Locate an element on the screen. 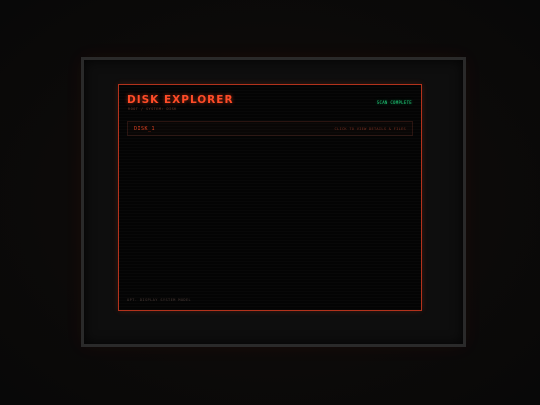 Image resolution: width=540 pixels, height=405 pixels. disk-hint: CLICK TO VIEW DETAILS & FILES is located at coordinates (370, 129).